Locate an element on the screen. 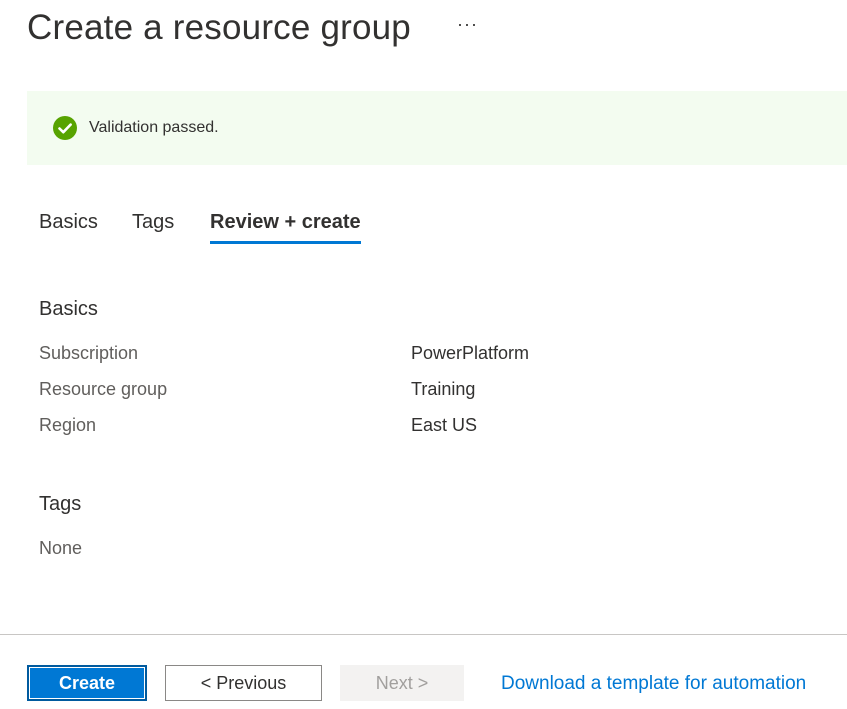 Image resolution: width=847 pixels, height=709 pixels. more-options-icon: ··· is located at coordinates (467, 24).